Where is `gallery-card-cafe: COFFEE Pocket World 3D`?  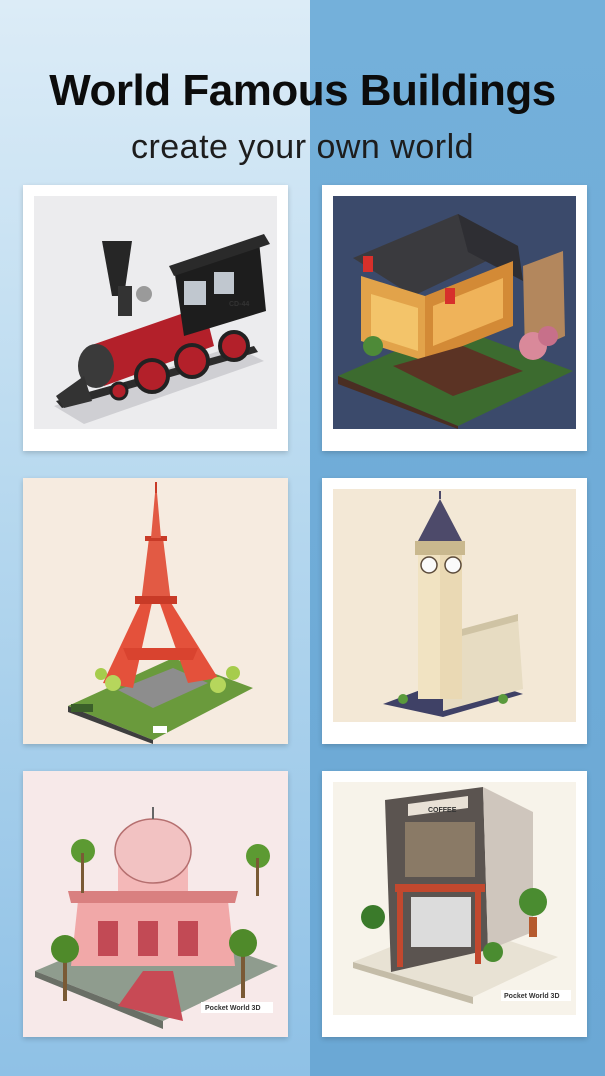 gallery-card-cafe: COFFEE Pocket World 3D is located at coordinates (454, 904).